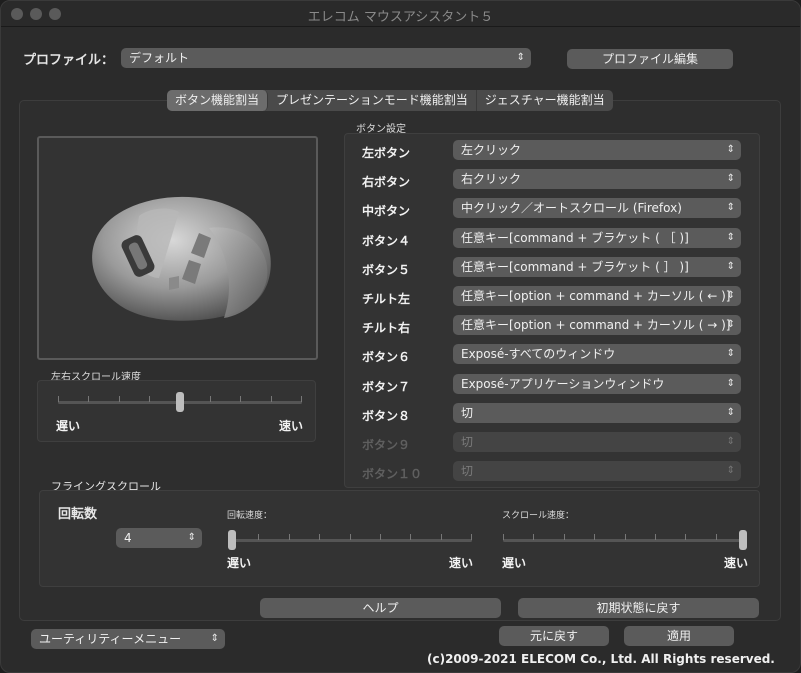 This screenshot has height=673, width=801. Describe the element at coordinates (400, 17) in the screenshot. I see `window-title: エレコム マウスアシスタント５` at that location.